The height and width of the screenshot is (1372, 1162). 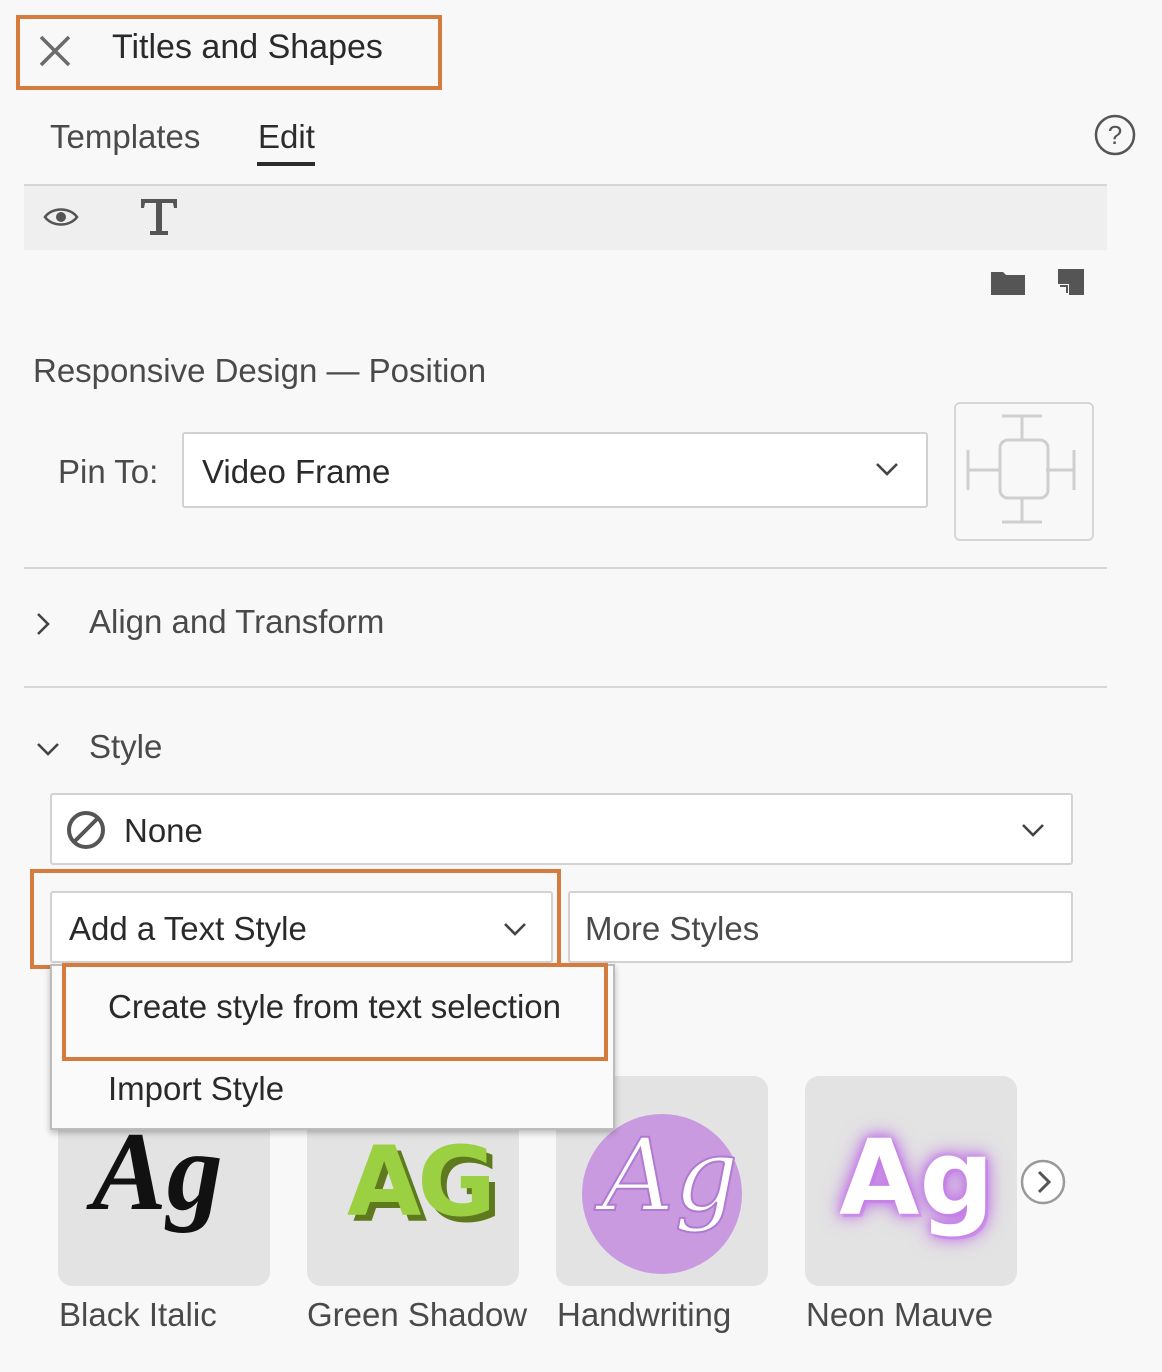 What do you see at coordinates (421, 1182) in the screenshot?
I see `style-preview-glyph: AG` at bounding box center [421, 1182].